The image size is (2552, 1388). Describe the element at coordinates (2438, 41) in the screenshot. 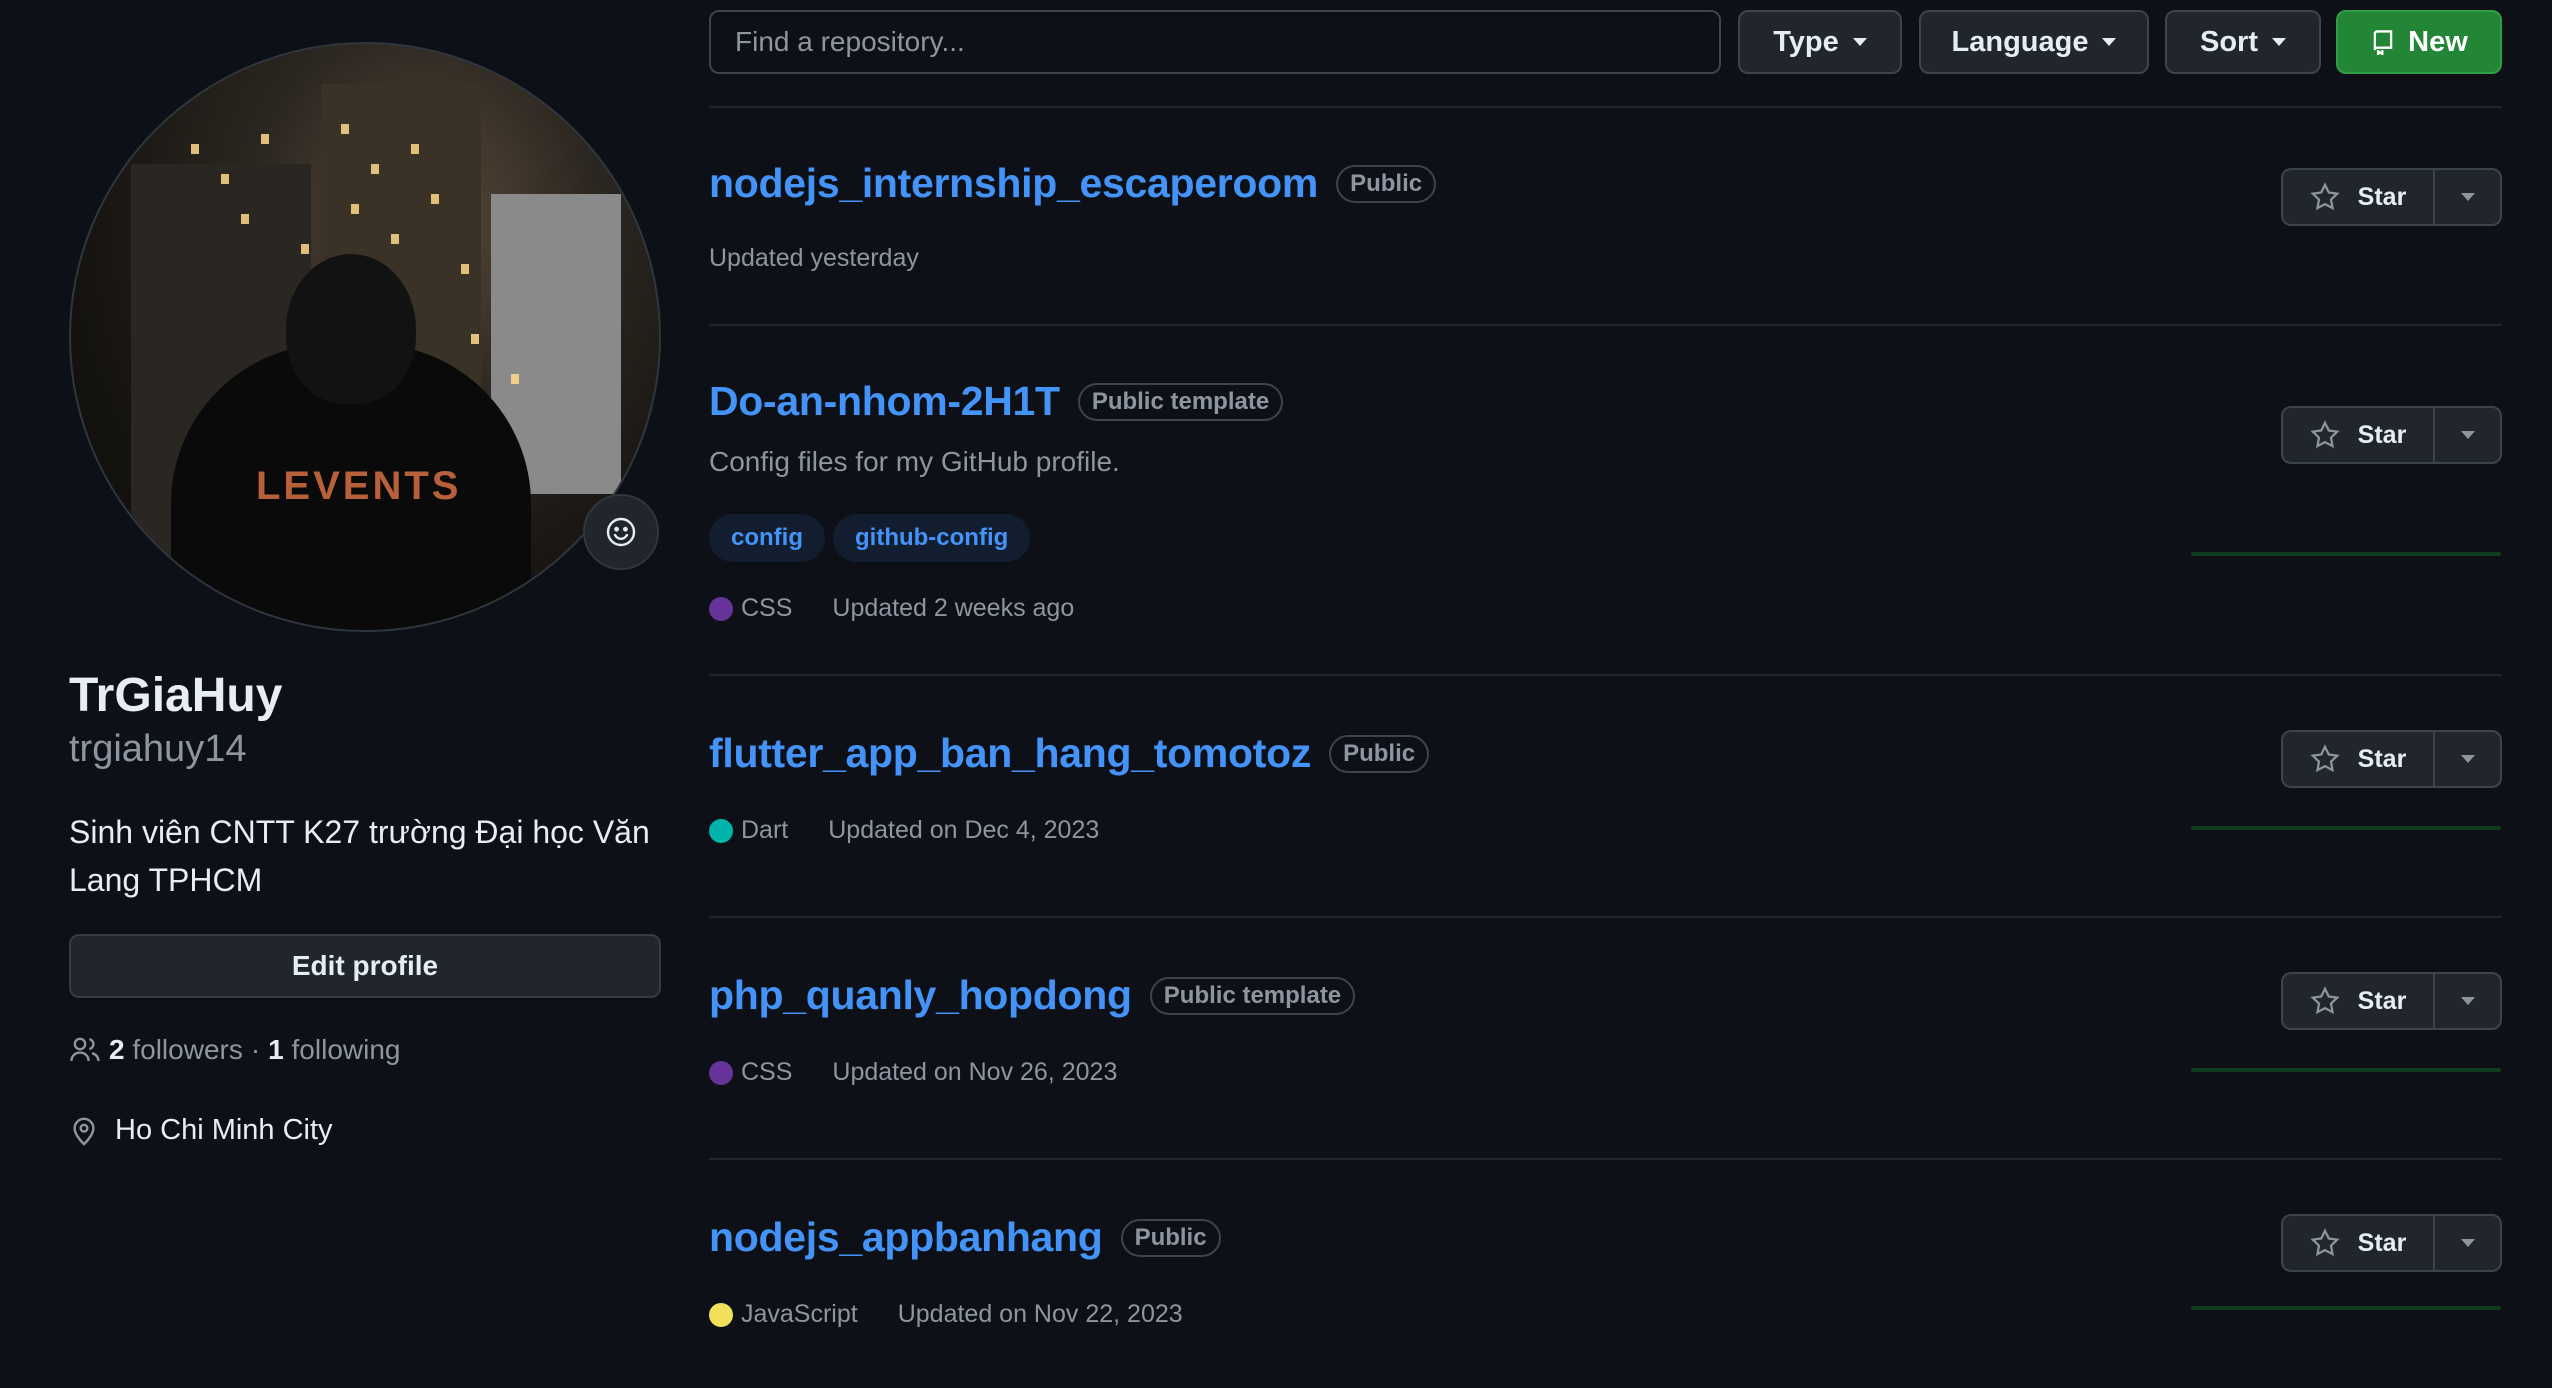

I see `new-repo-label: New` at that location.